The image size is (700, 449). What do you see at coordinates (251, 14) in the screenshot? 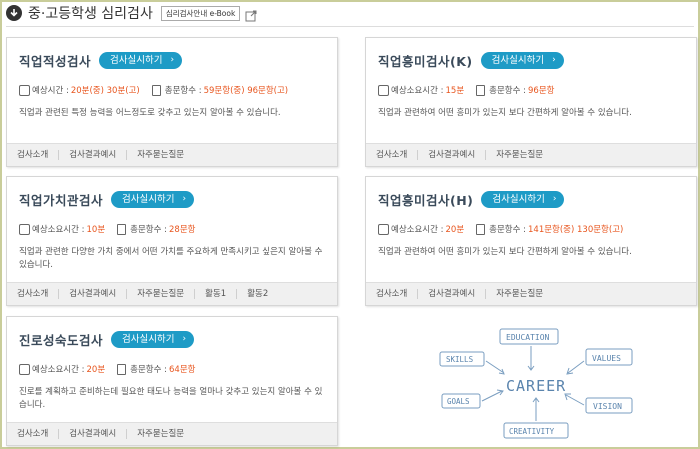
I see `external-link-icon` at bounding box center [251, 14].